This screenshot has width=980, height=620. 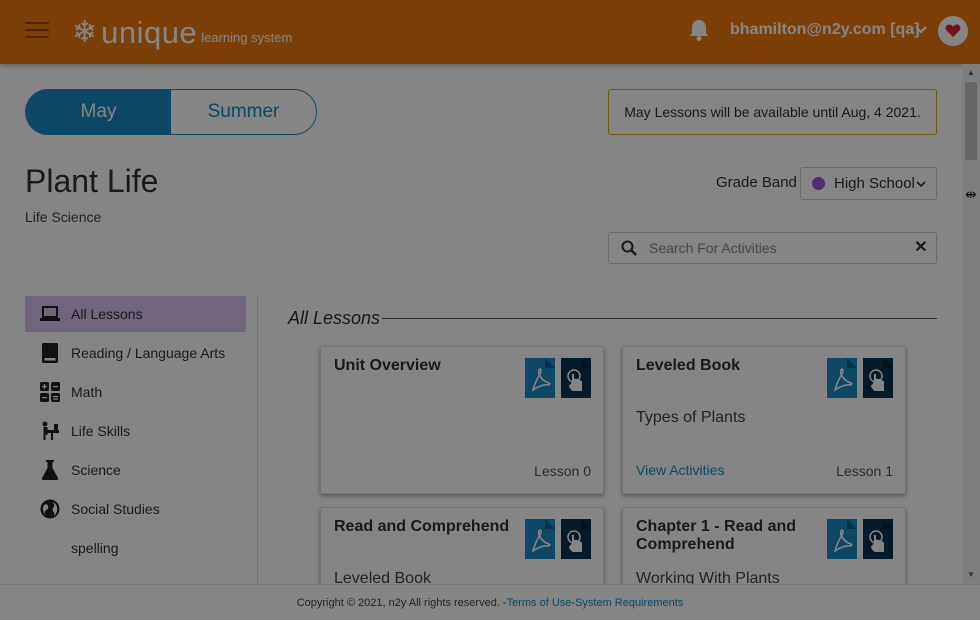 I want to click on sidebar-item-label: Reading / Language Arts, so click(x=148, y=352).